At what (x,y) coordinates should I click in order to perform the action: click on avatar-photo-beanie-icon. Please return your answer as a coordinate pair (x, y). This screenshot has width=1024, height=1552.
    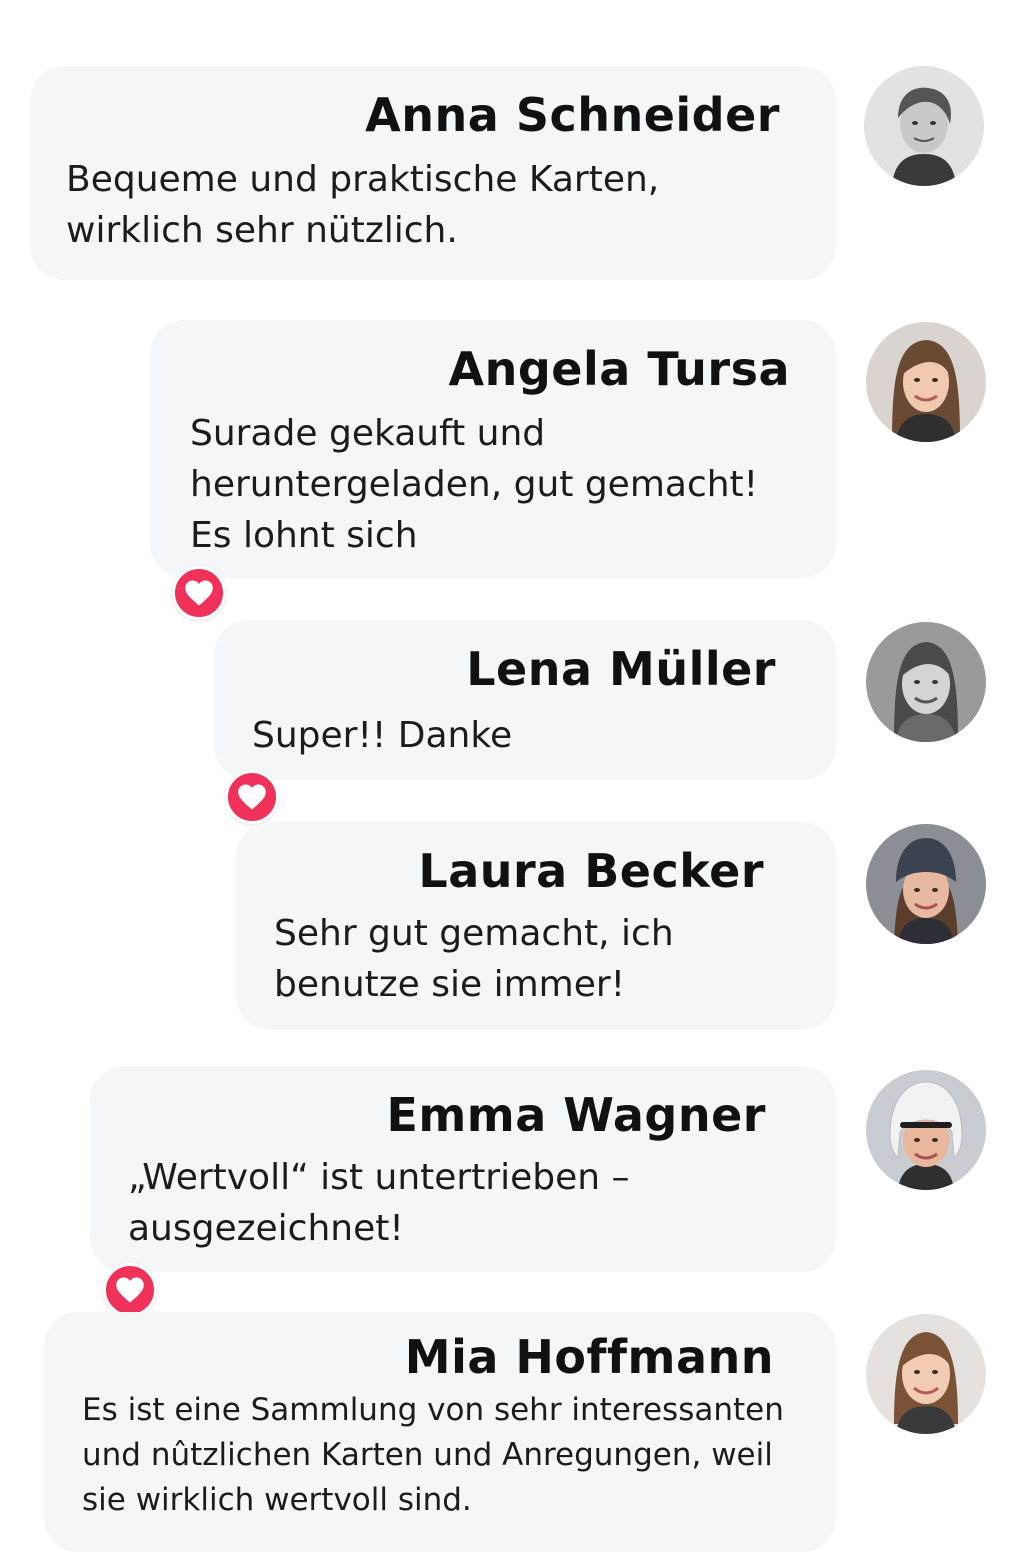
    Looking at the image, I should click on (926, 884).